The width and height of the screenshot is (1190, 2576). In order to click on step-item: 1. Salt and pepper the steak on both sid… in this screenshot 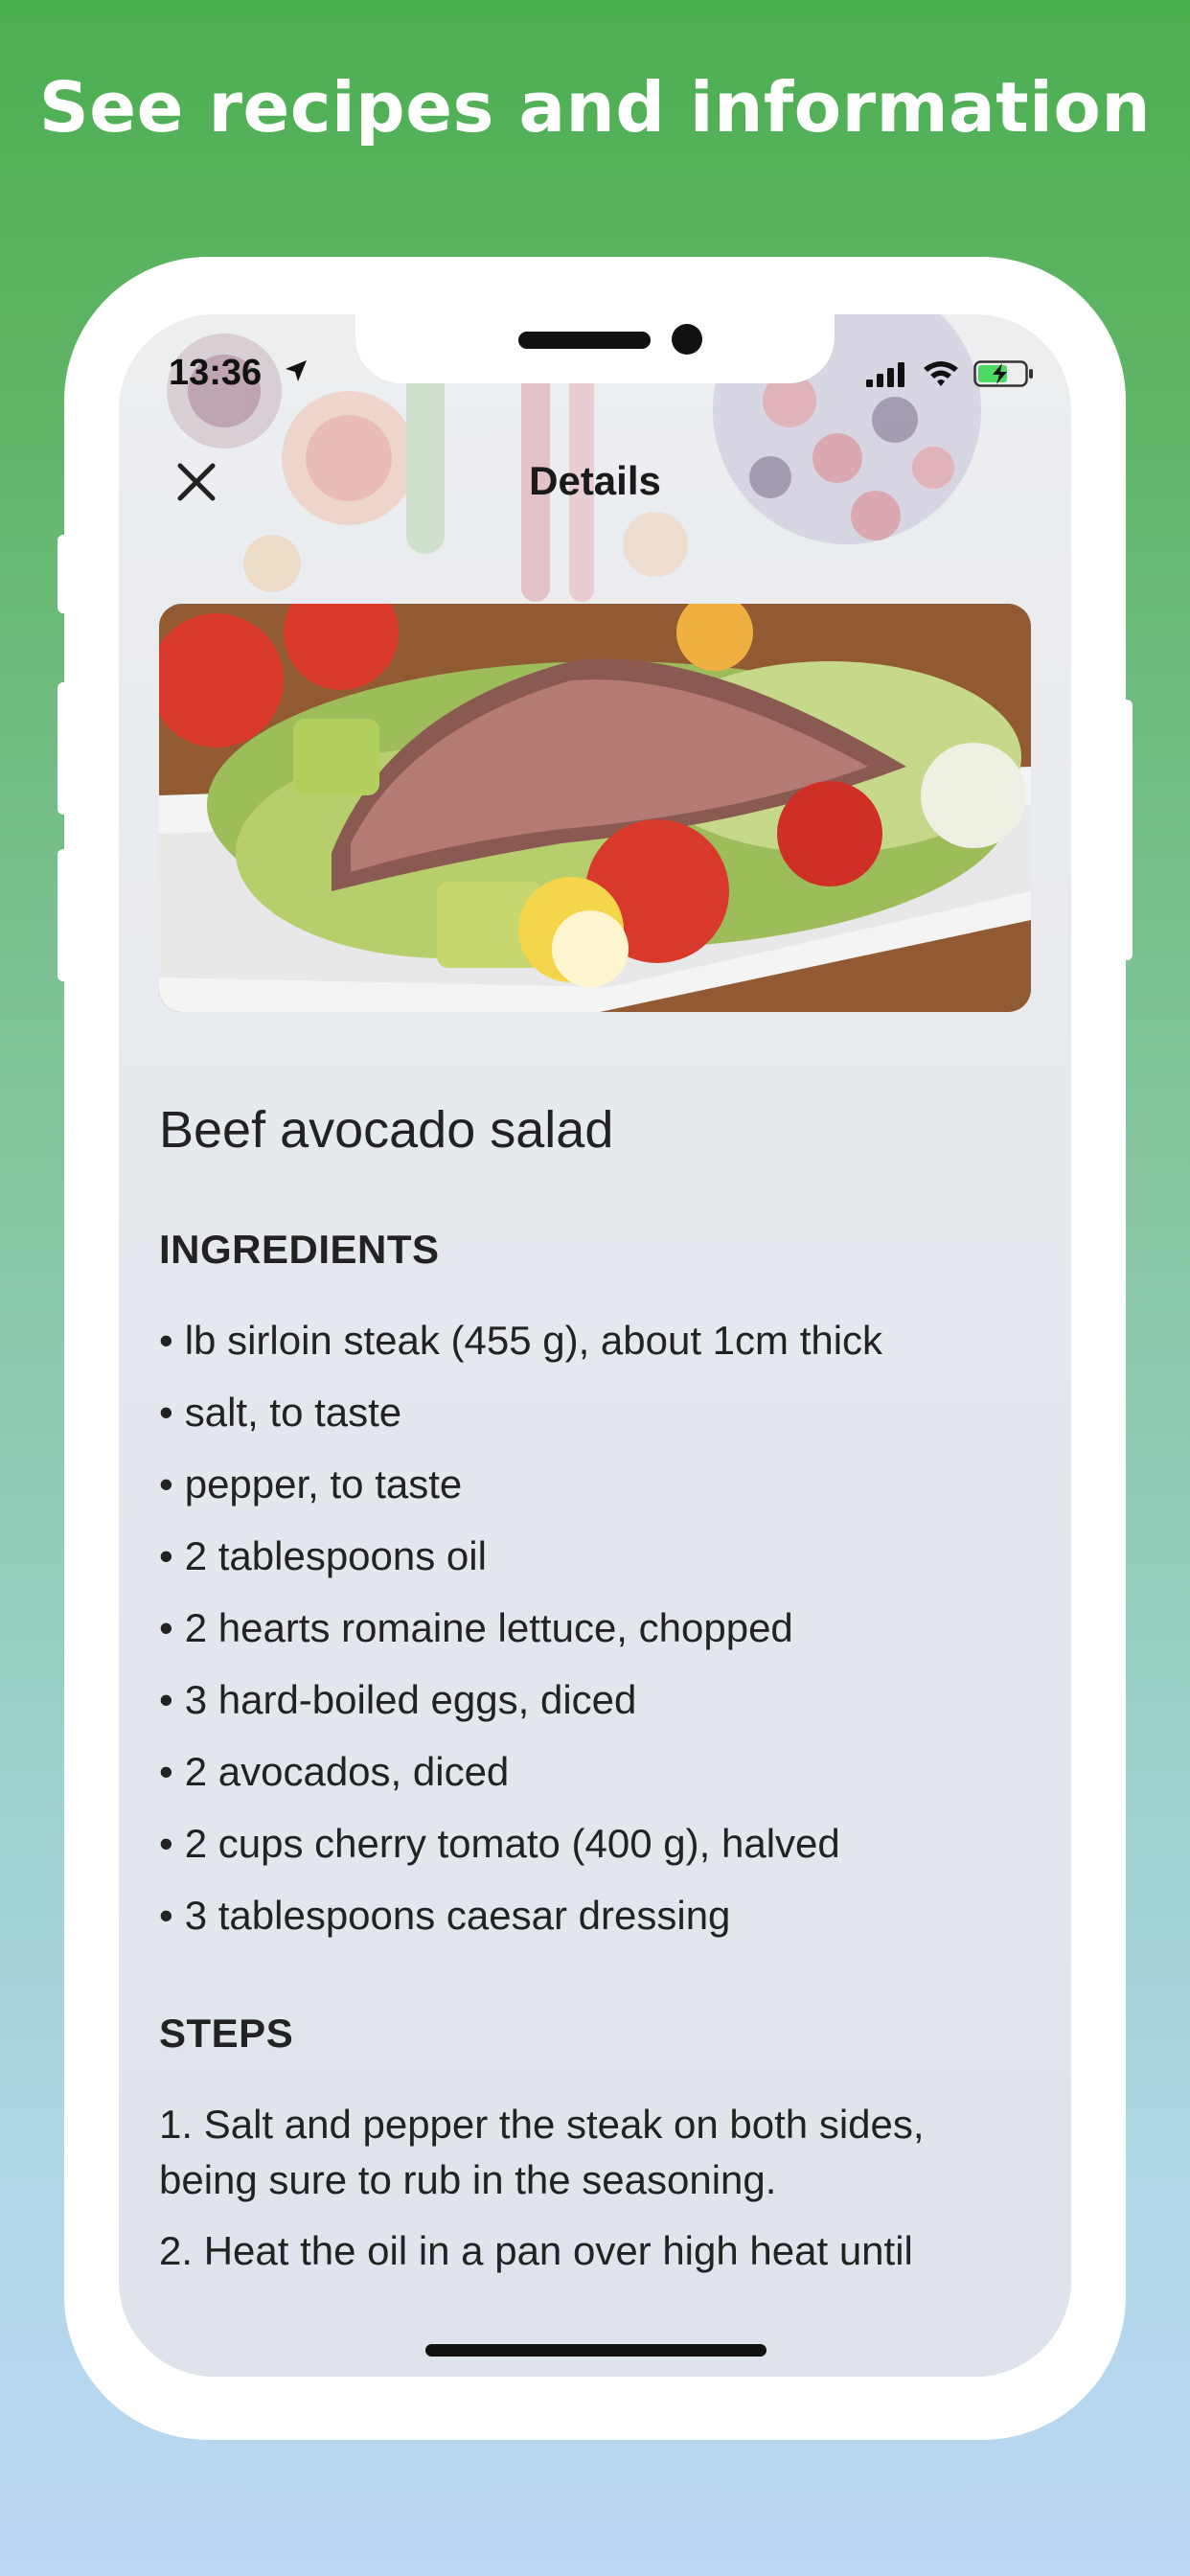, I will do `click(542, 2152)`.